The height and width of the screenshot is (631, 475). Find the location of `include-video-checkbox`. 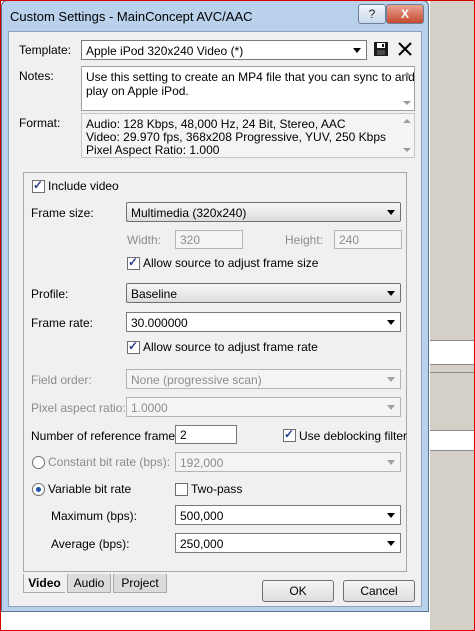

include-video-checkbox is located at coordinates (38, 185).